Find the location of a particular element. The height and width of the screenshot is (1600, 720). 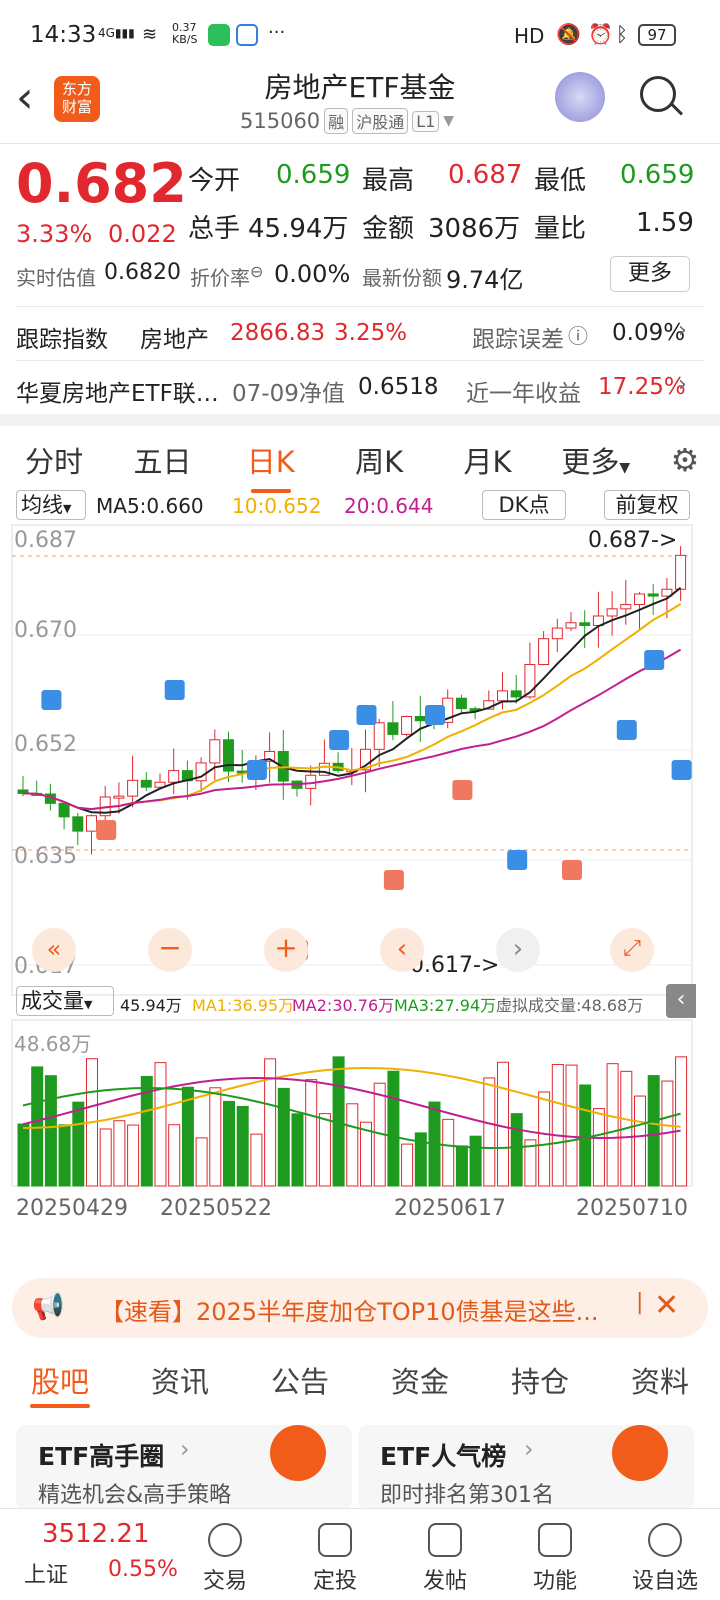

track-index-pct: 3.25% is located at coordinates (371, 333).